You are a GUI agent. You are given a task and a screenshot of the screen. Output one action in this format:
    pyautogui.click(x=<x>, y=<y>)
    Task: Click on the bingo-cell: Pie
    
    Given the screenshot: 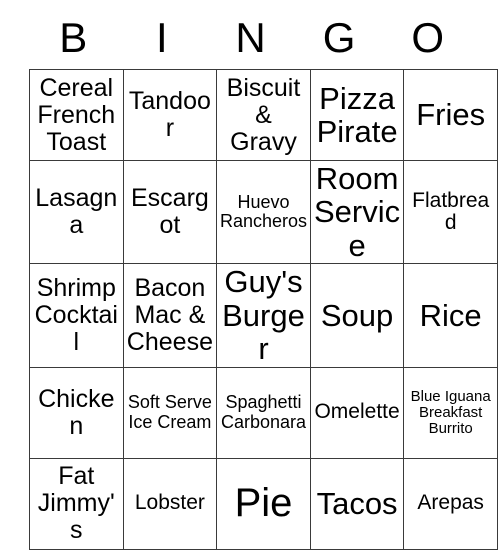 What is the action you would take?
    pyautogui.click(x=263, y=503)
    